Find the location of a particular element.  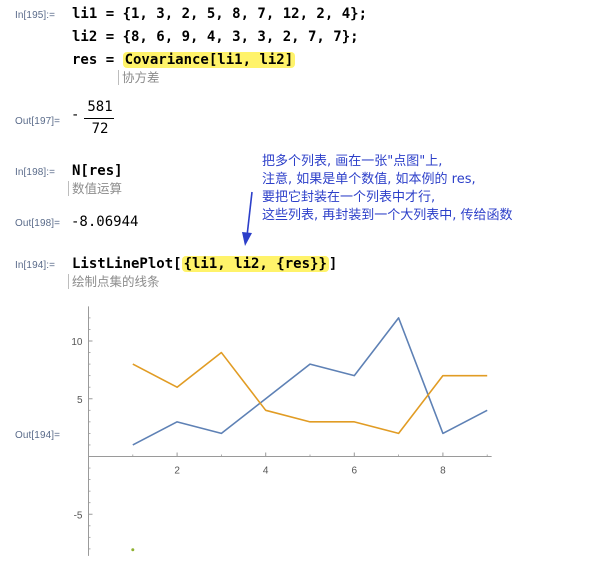

x-tick-label: 8 is located at coordinates (443, 471).